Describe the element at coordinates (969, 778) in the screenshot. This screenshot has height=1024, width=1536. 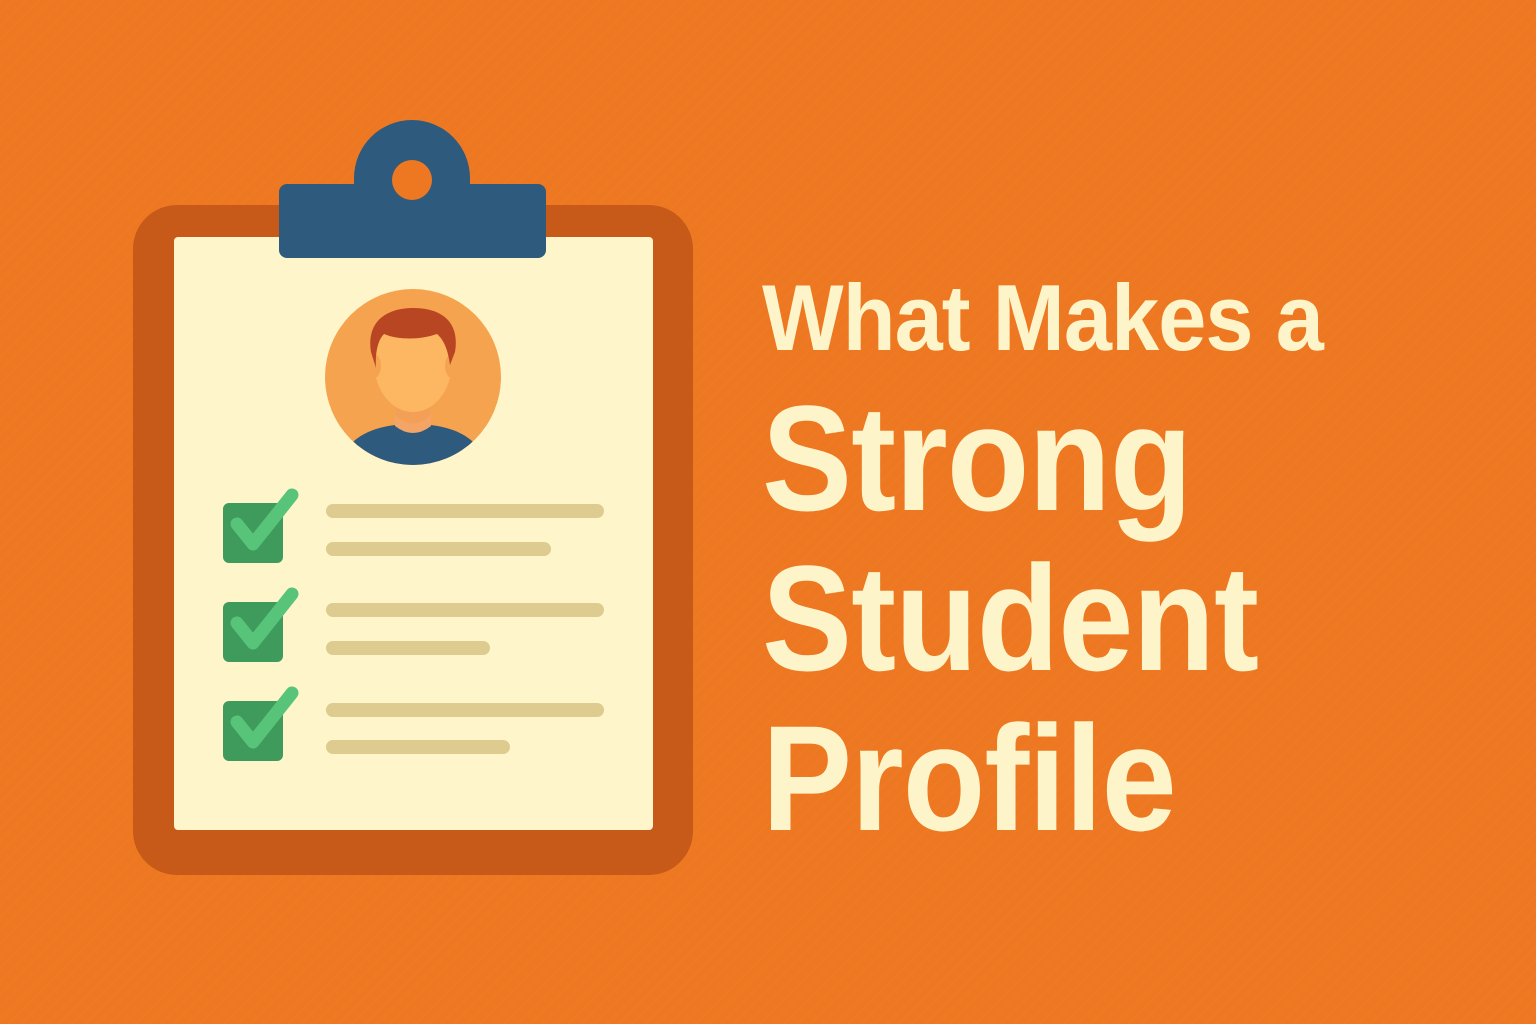
I see `headline-line-4: Profile` at that location.